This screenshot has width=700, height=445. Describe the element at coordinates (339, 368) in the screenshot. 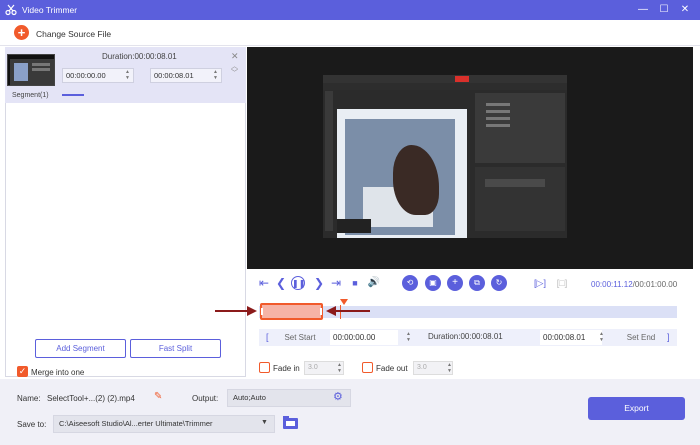

I see `fade-in-stepper: ▲ ▼` at that location.